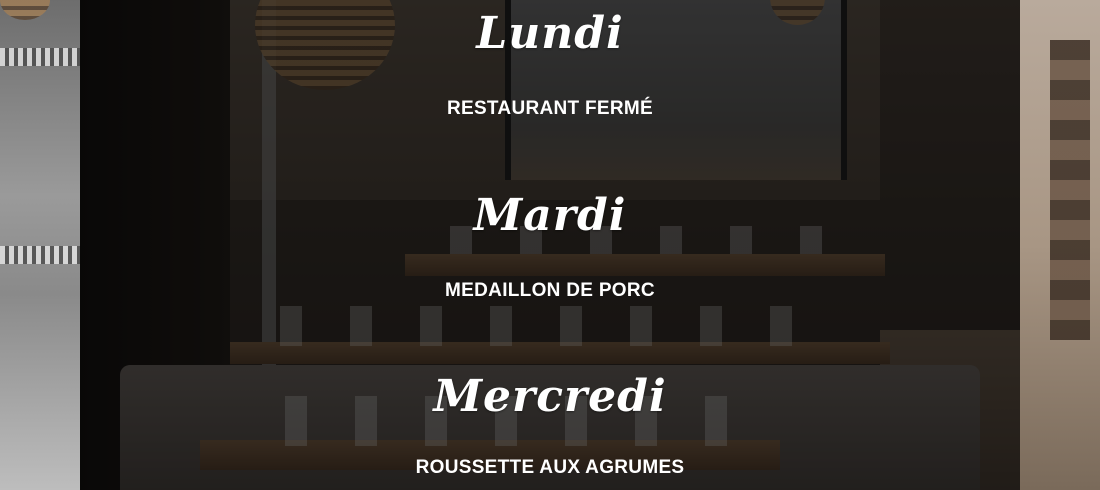  Describe the element at coordinates (550, 290) in the screenshot. I see `dish-of-the-day: MEDAILLON DE PORC` at that location.